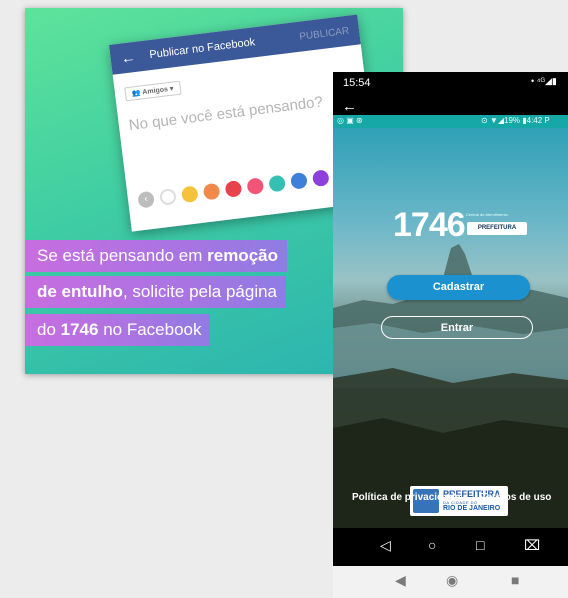  What do you see at coordinates (544, 81) in the screenshot?
I see `signal-battery-icons: • ⁴ᴳ◢▮` at bounding box center [544, 81].